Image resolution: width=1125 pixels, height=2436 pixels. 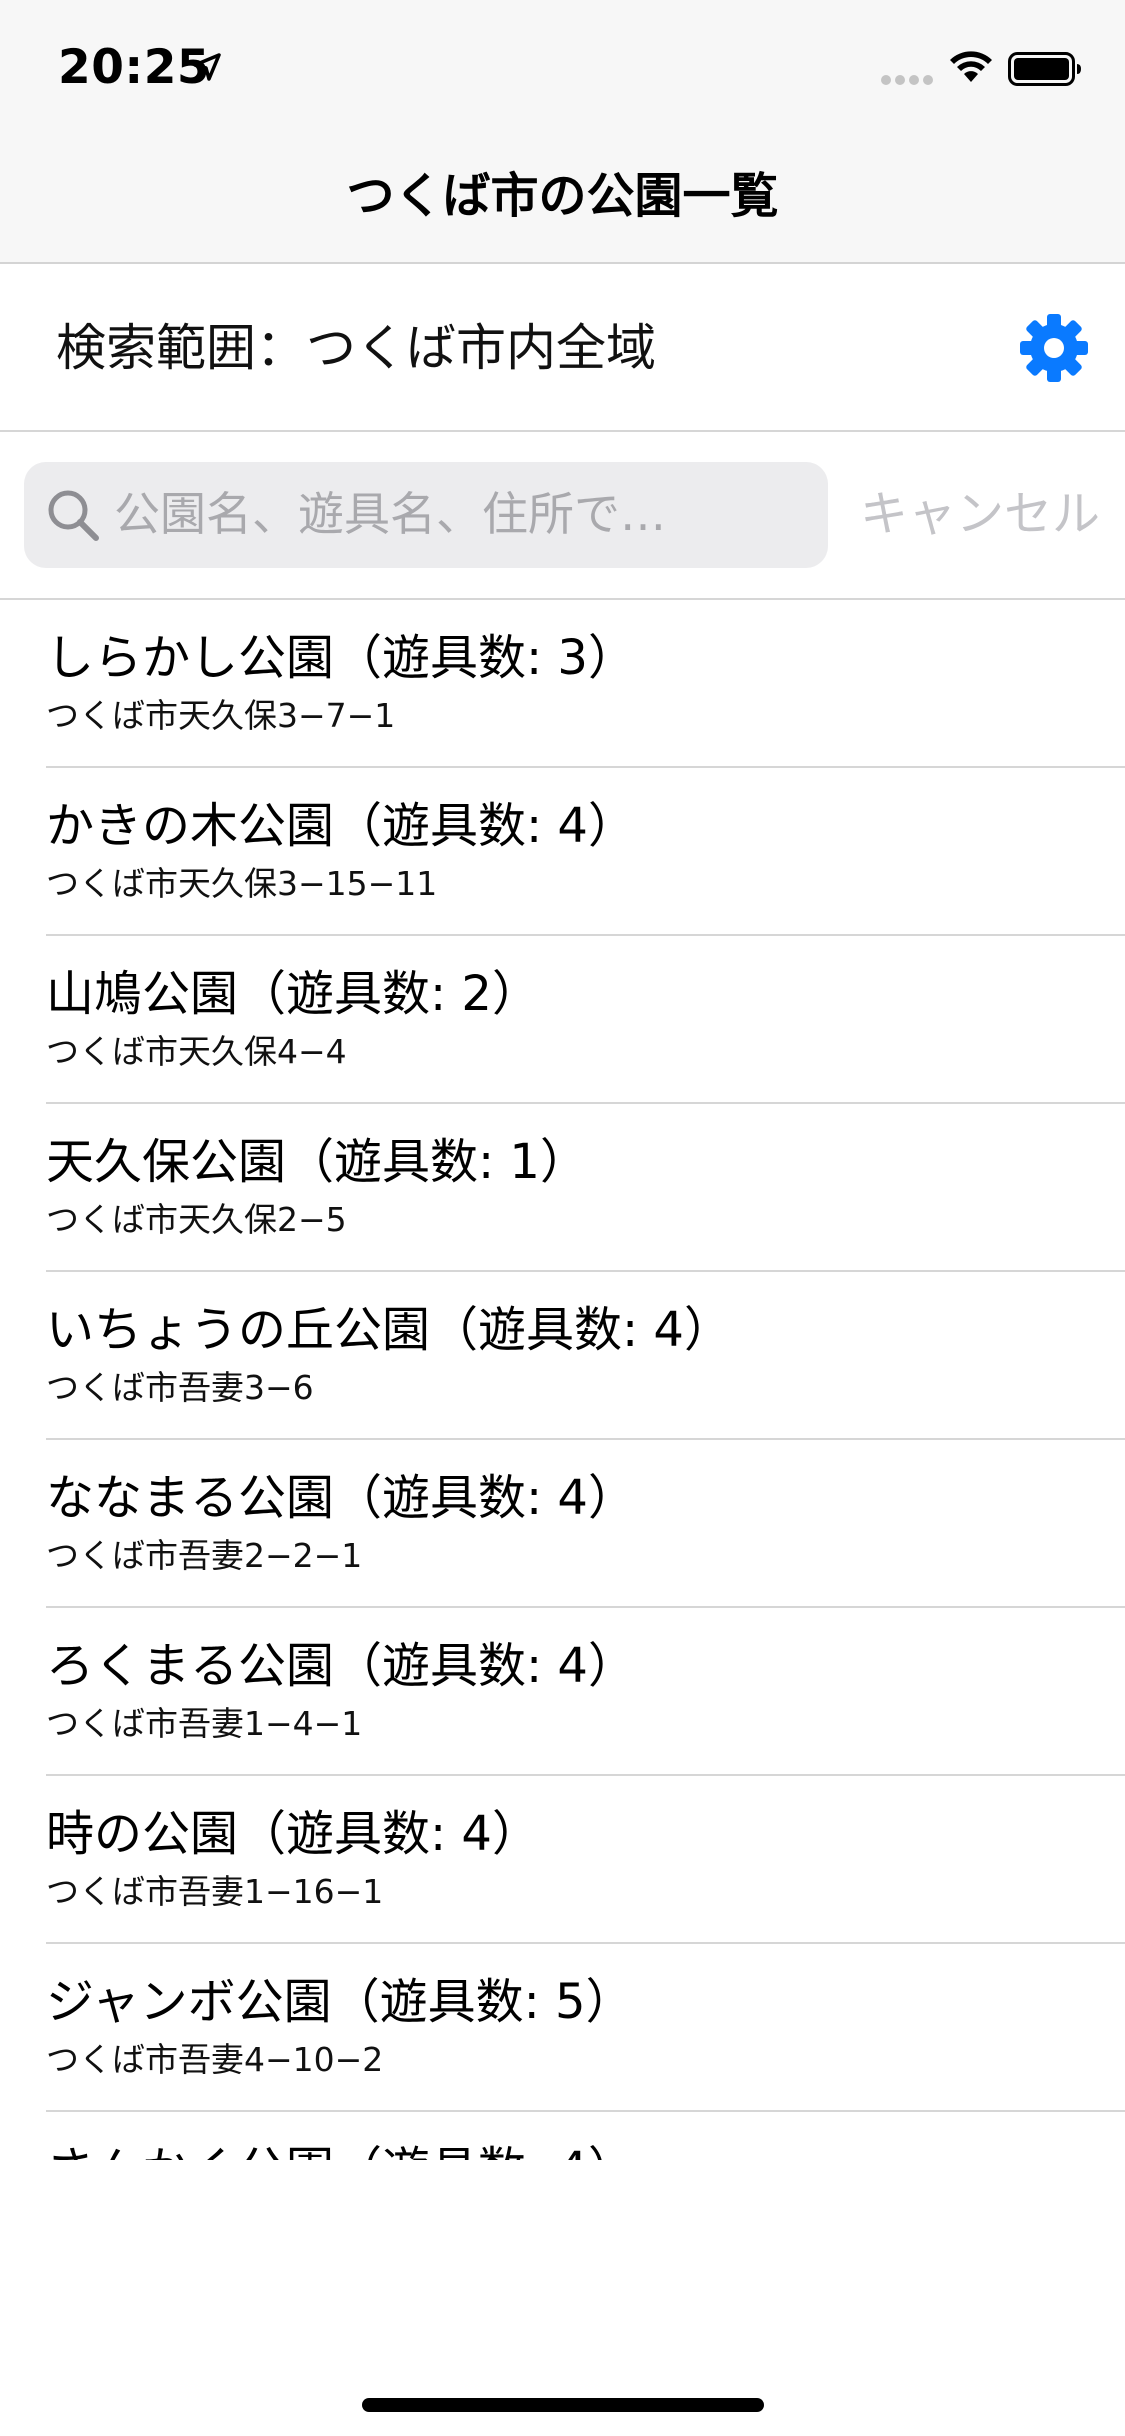 I want to click on list-item: 山鳩公園（遊具数: 2） つくば市天久保4−4, so click(x=562, y=1020).